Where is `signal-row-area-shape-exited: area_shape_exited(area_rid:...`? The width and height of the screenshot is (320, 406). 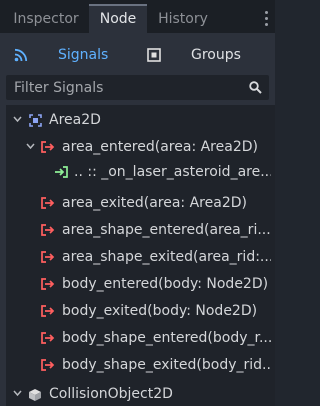
signal-row-area-shape-exited: area_shape_exited(area_rid:... is located at coordinates (140, 257).